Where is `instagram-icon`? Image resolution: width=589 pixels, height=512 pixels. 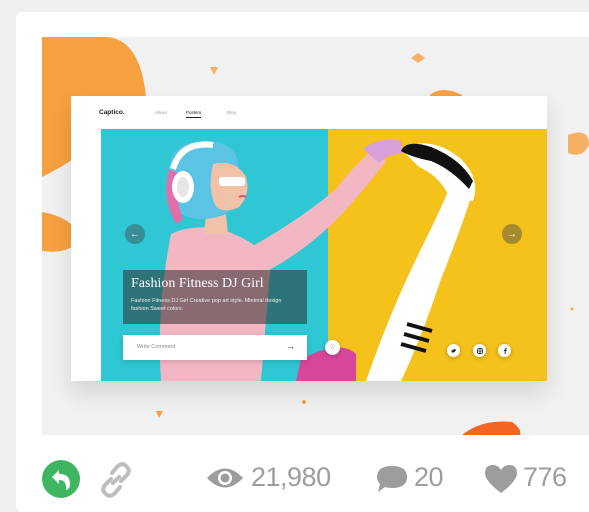 instagram-icon is located at coordinates (479, 350).